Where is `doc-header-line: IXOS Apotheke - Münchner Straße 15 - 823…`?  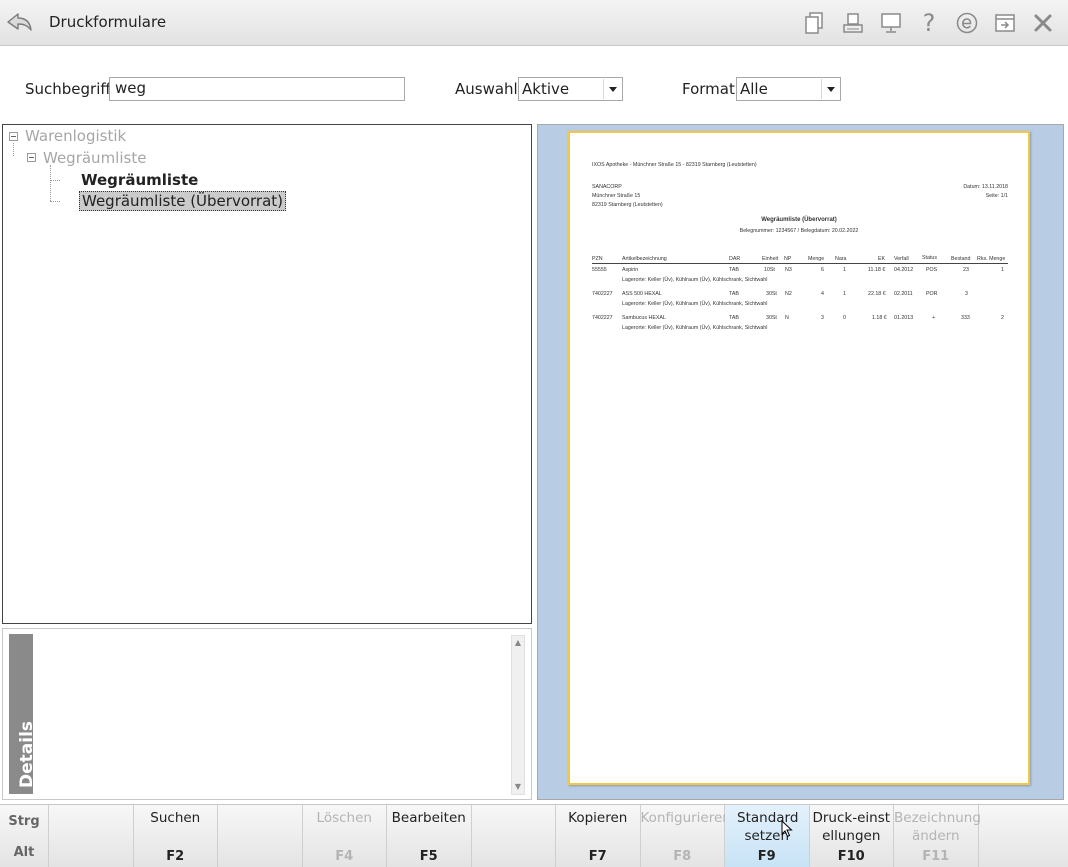
doc-header-line: IXOS Apotheke - Münchner Straße 15 - 823… is located at coordinates (674, 165).